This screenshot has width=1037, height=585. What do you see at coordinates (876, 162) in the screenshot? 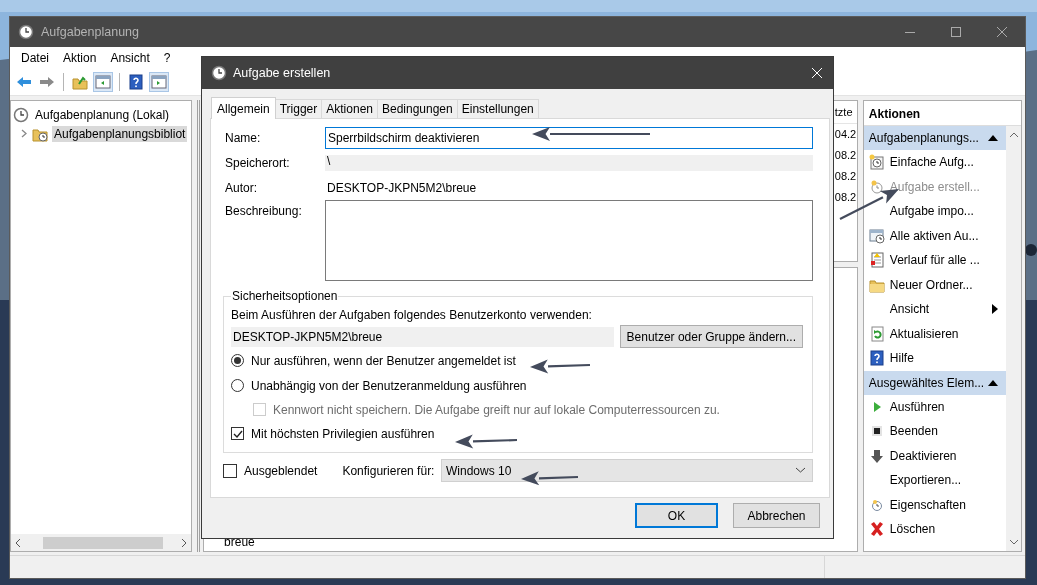
I see `clock-document-icon` at bounding box center [876, 162].